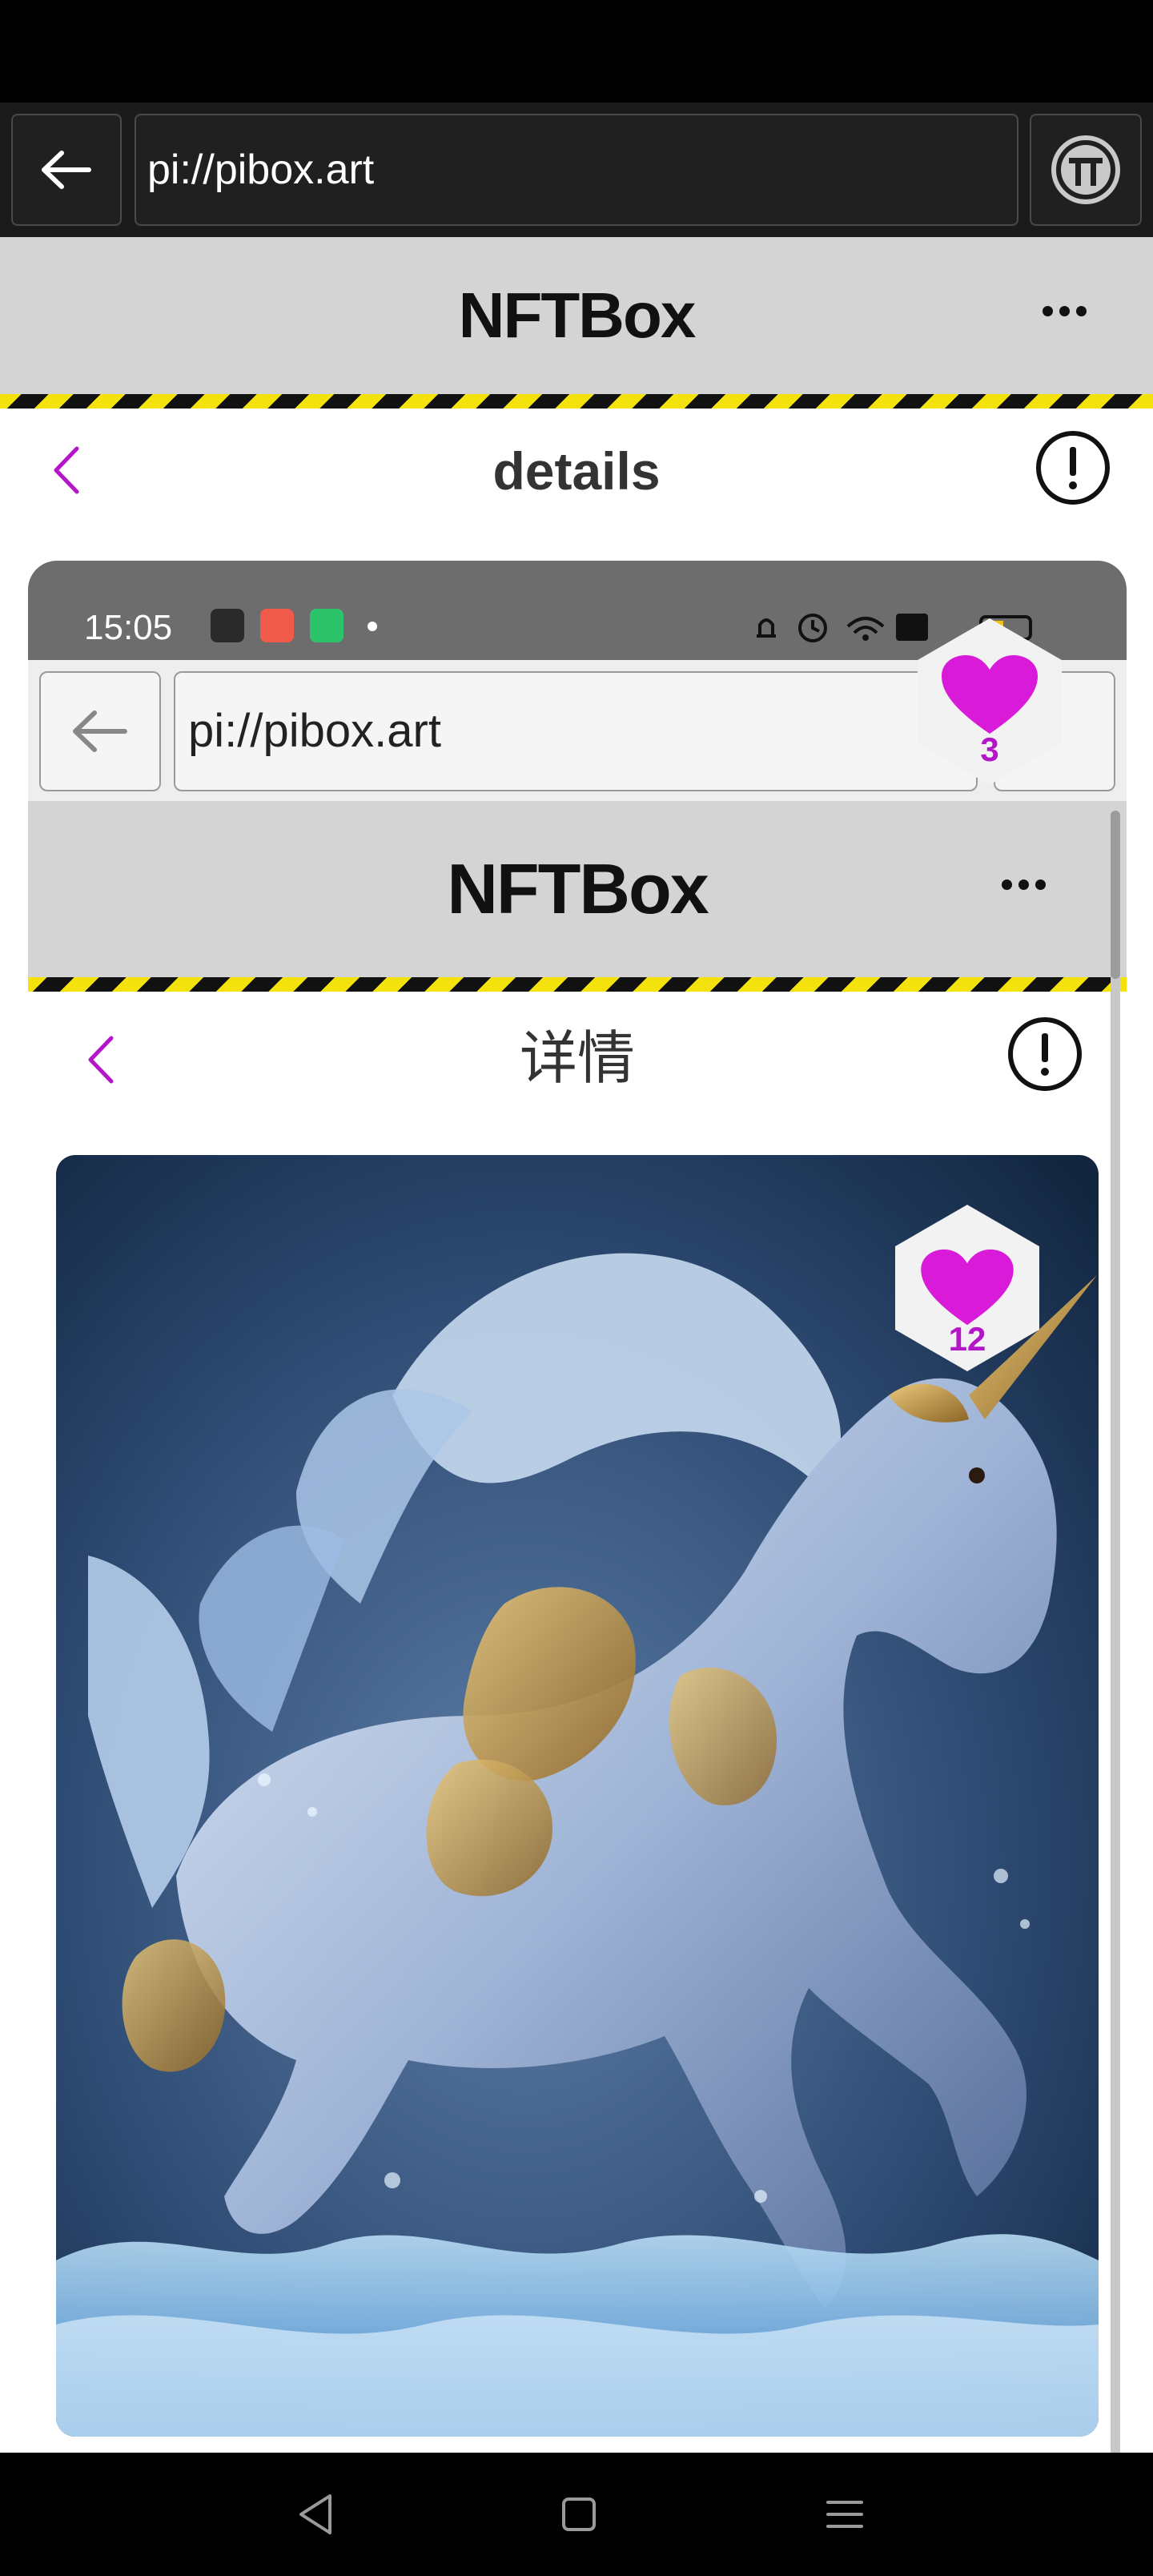  I want to click on menu-lines-icon, so click(845, 2514).